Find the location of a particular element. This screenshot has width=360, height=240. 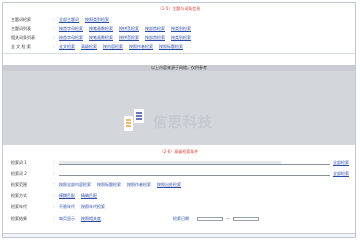

row-label: 检索年代 is located at coordinates (19, 206).